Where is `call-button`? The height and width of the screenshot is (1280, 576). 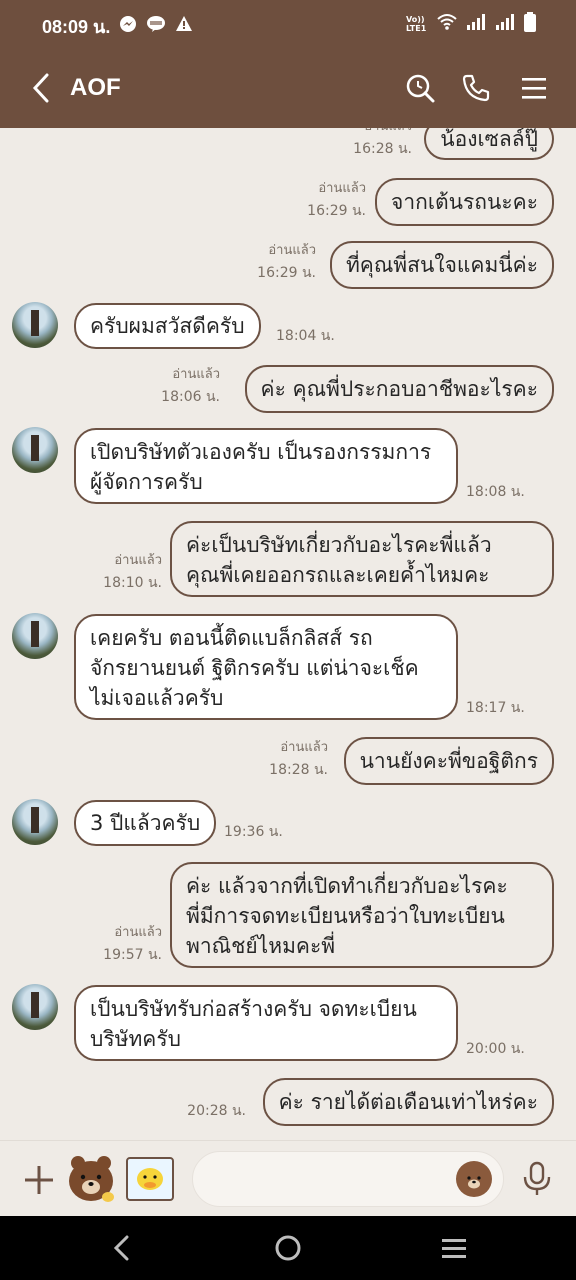 call-button is located at coordinates (476, 88).